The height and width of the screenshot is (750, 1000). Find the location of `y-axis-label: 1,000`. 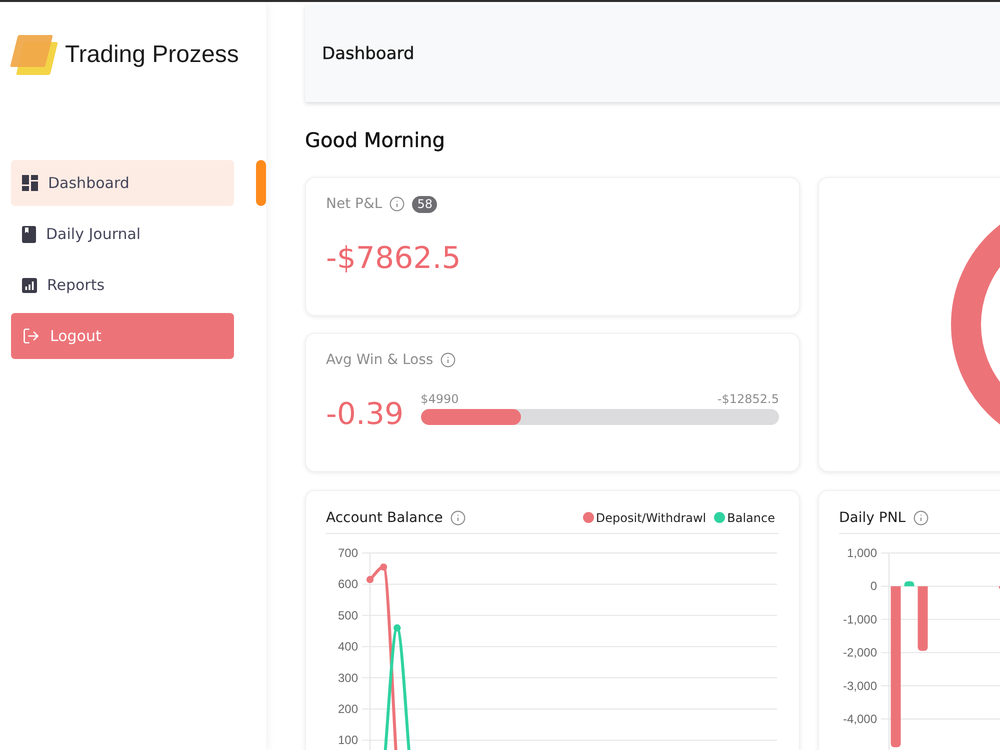

y-axis-label: 1,000 is located at coordinates (862, 553).